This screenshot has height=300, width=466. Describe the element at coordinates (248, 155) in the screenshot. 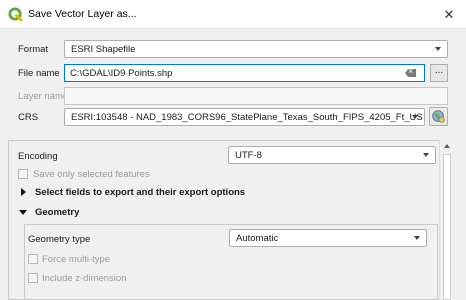

I see `encoding-value: UTF-8` at that location.